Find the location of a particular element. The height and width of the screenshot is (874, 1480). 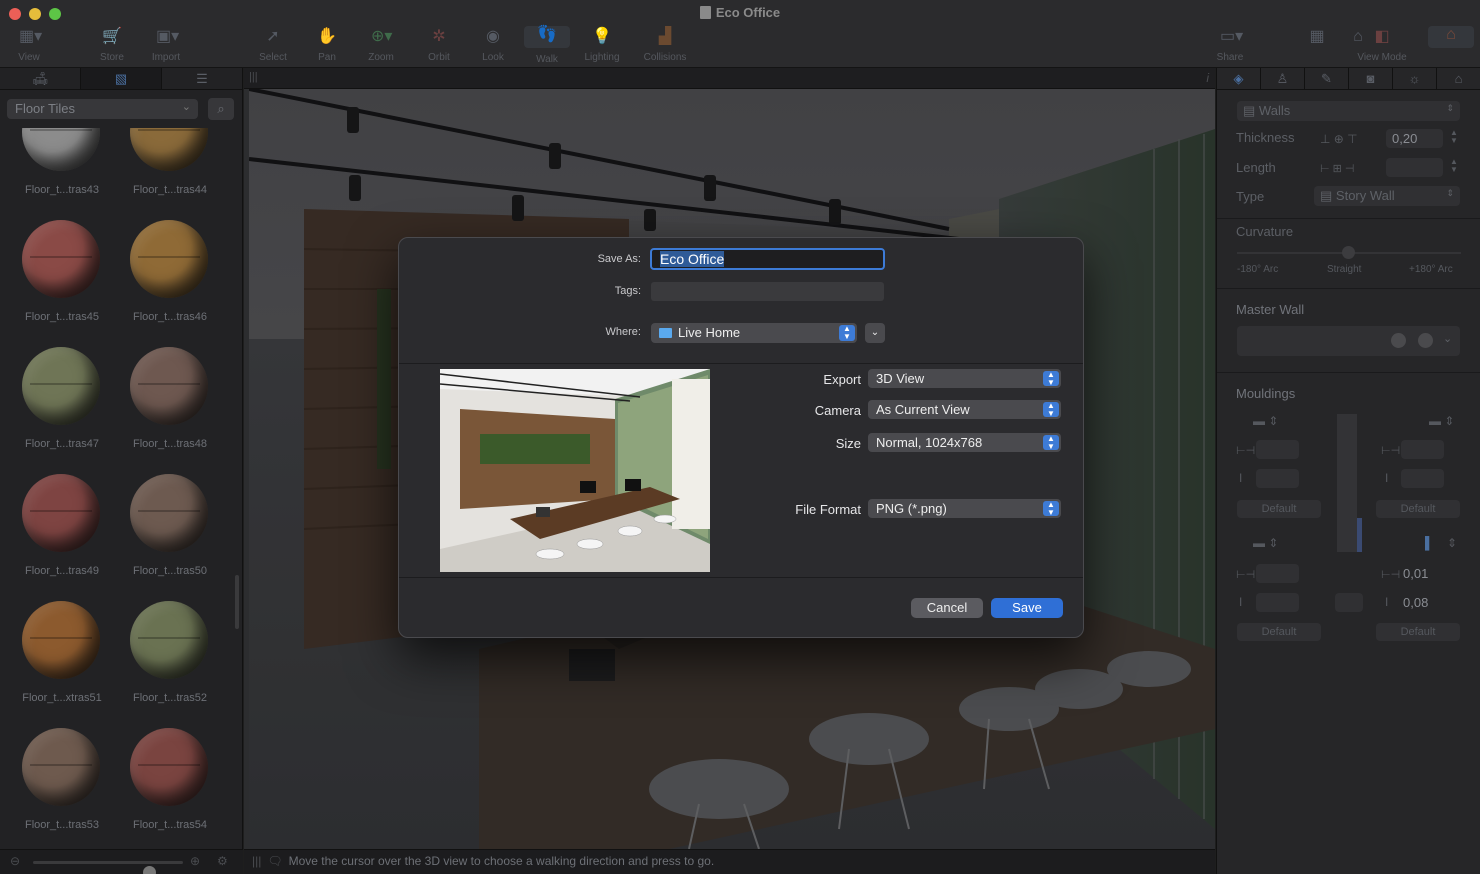

tab-camera: ◙ is located at coordinates (1371, 78).